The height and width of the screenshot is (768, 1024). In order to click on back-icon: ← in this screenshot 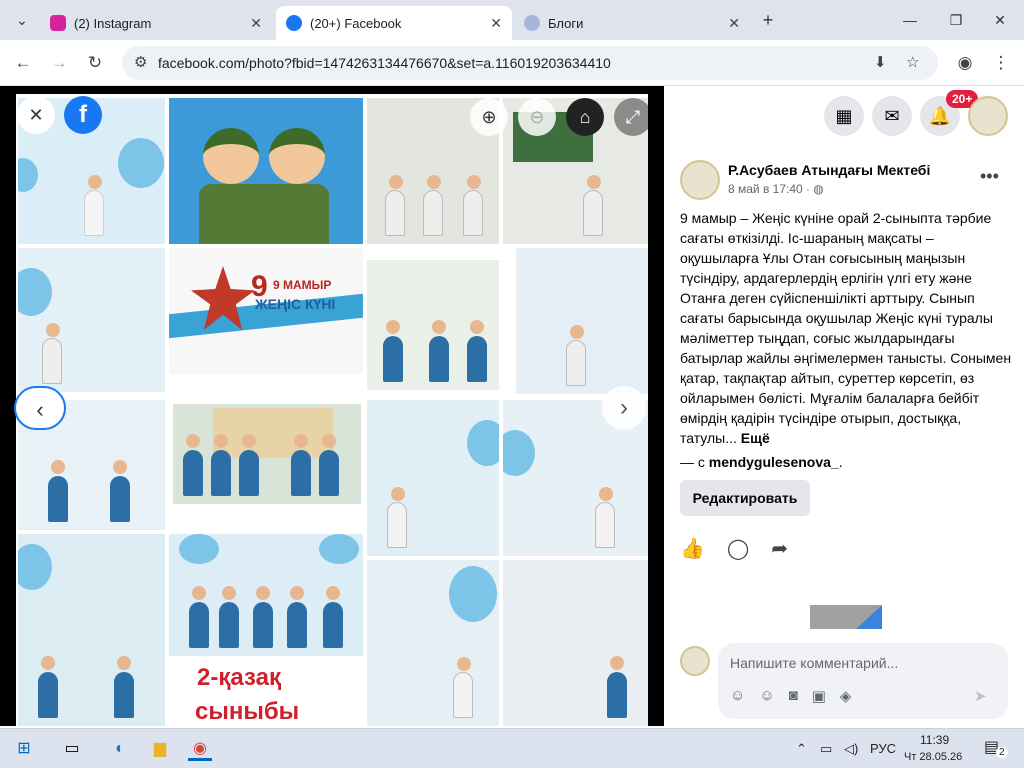, I will do `click(23, 63)`.